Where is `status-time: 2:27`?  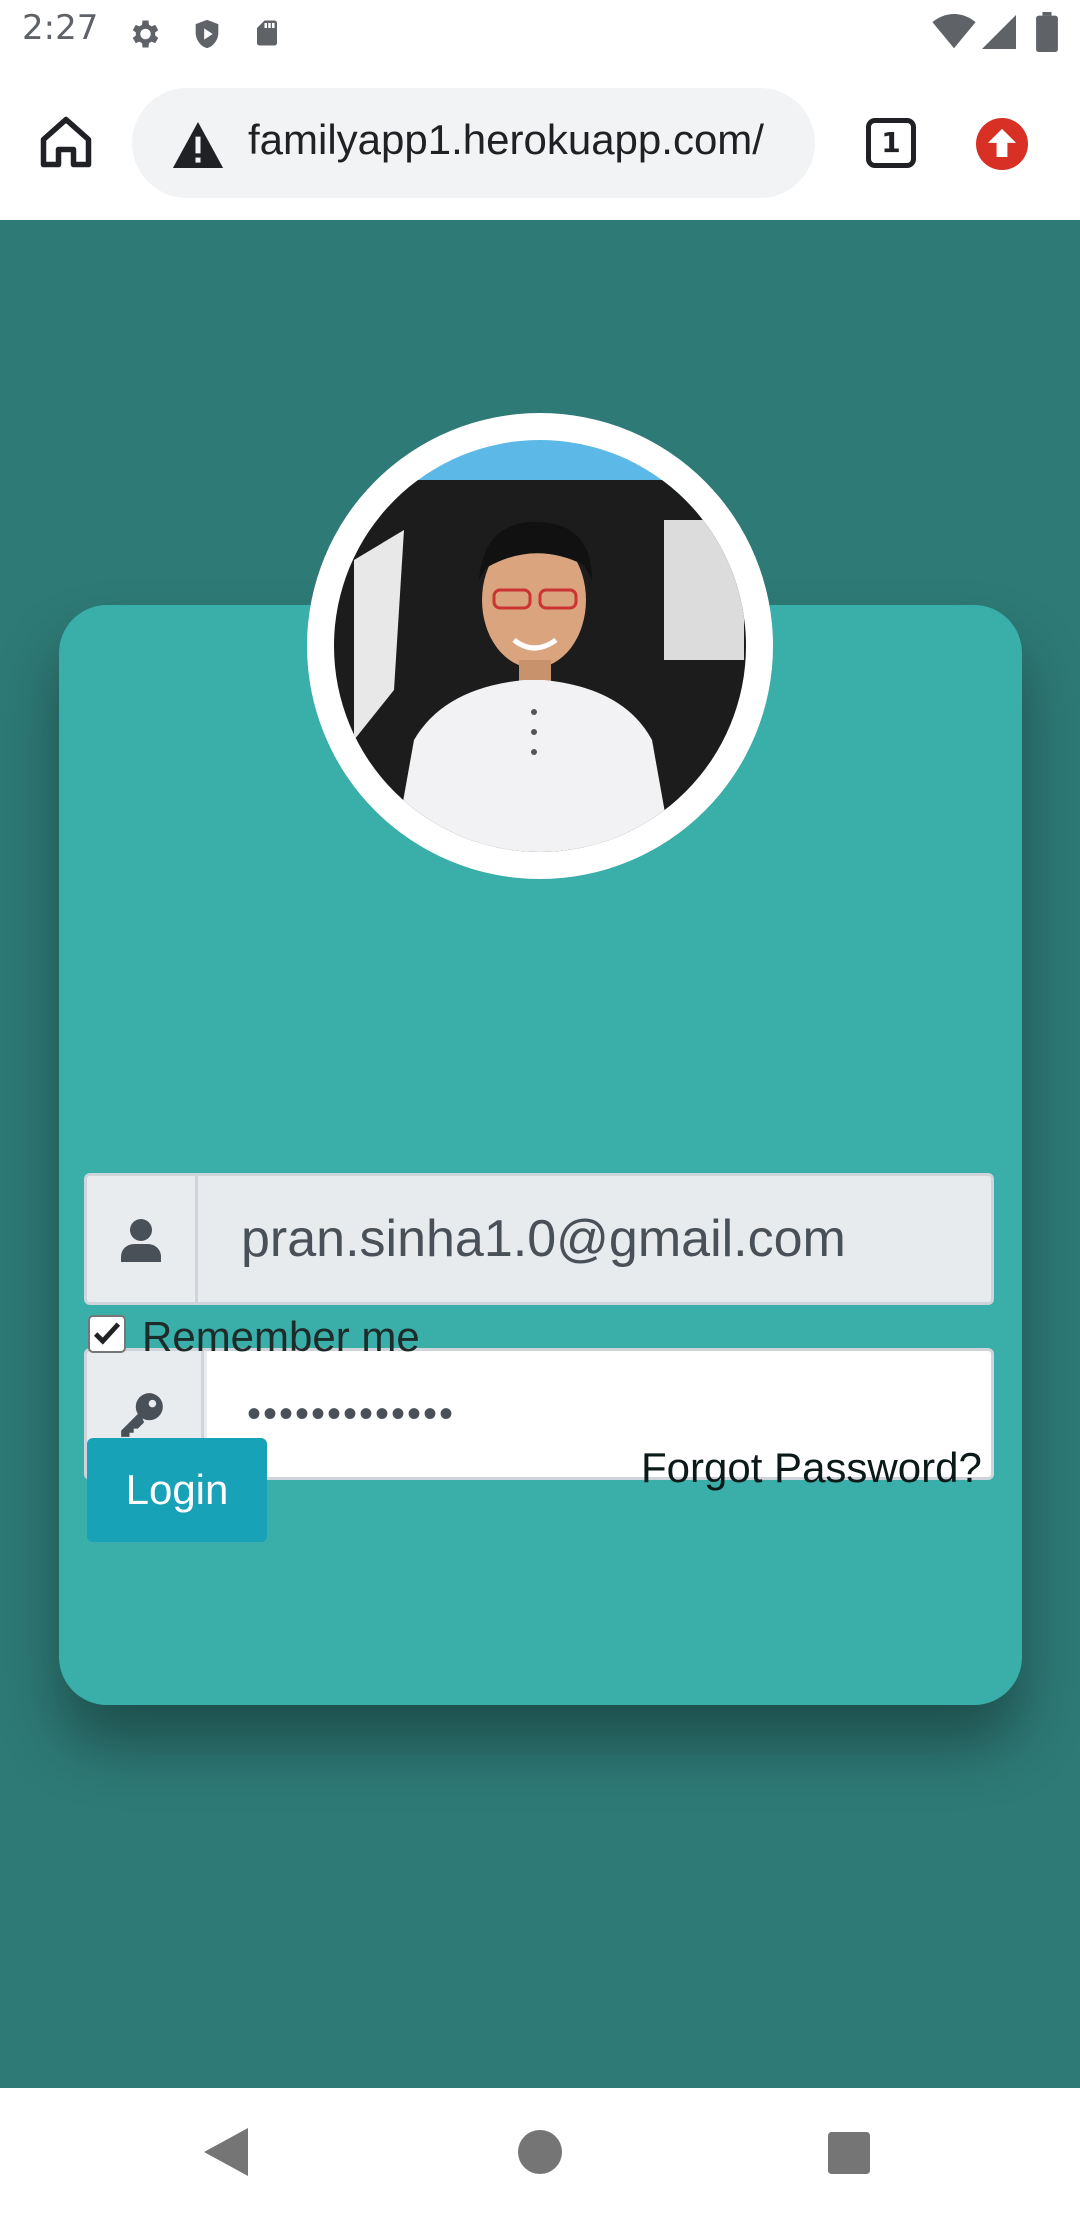 status-time: 2:27 is located at coordinates (60, 28).